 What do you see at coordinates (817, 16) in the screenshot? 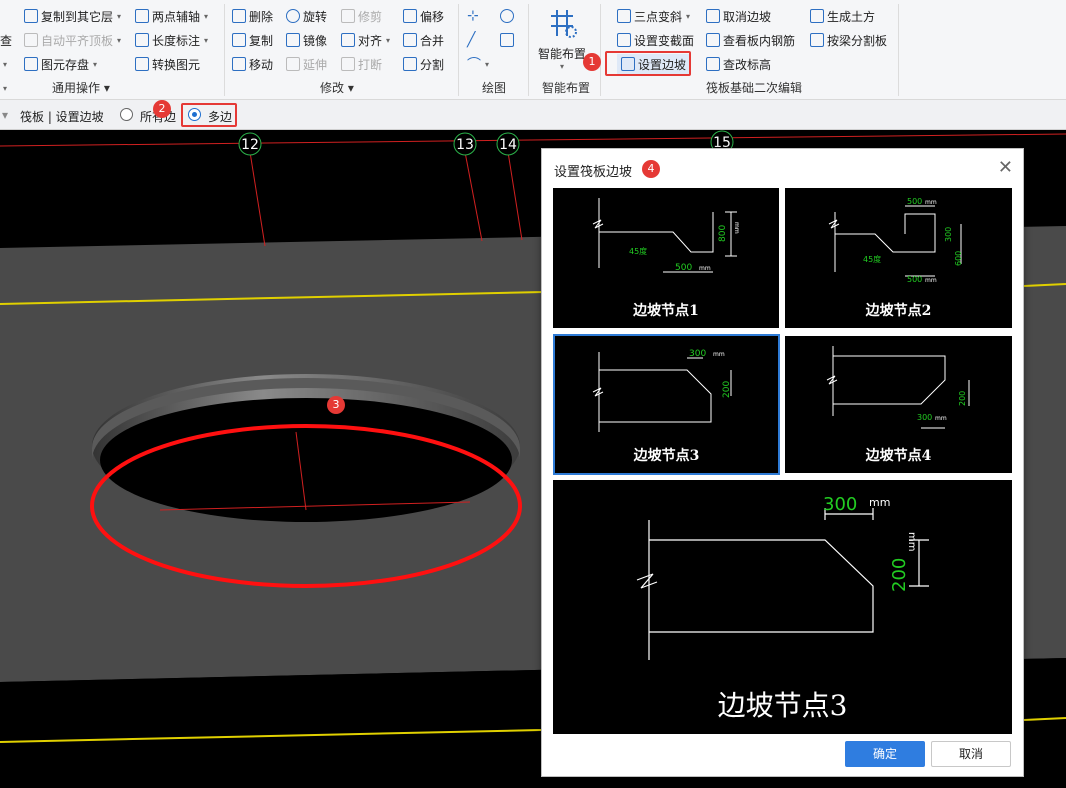
I see `earthwork-icon` at bounding box center [817, 16].